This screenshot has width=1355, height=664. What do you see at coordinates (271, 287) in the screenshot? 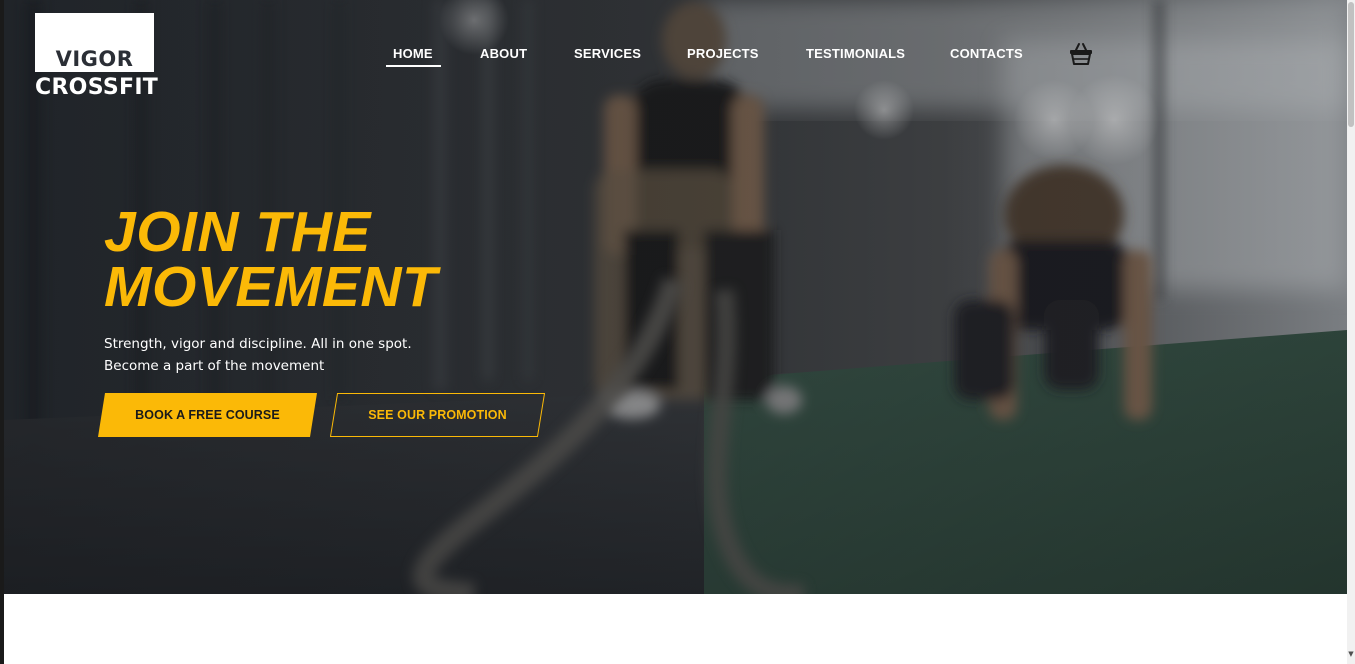
I see `hero-headline-line2: MOVEMENT` at bounding box center [271, 287].